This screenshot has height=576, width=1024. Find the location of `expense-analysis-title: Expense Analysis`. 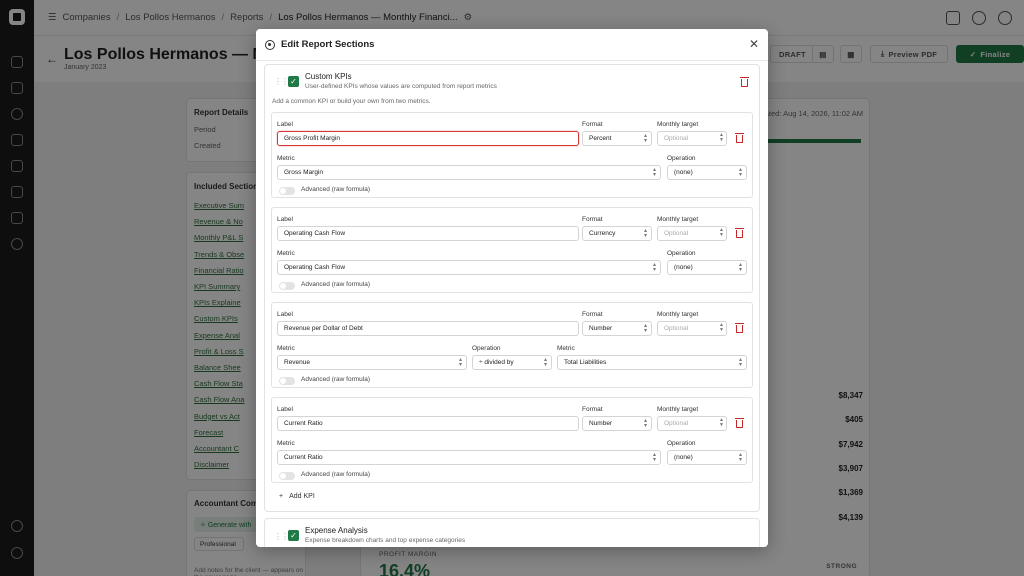

expense-analysis-title: Expense Analysis is located at coordinates (336, 530).